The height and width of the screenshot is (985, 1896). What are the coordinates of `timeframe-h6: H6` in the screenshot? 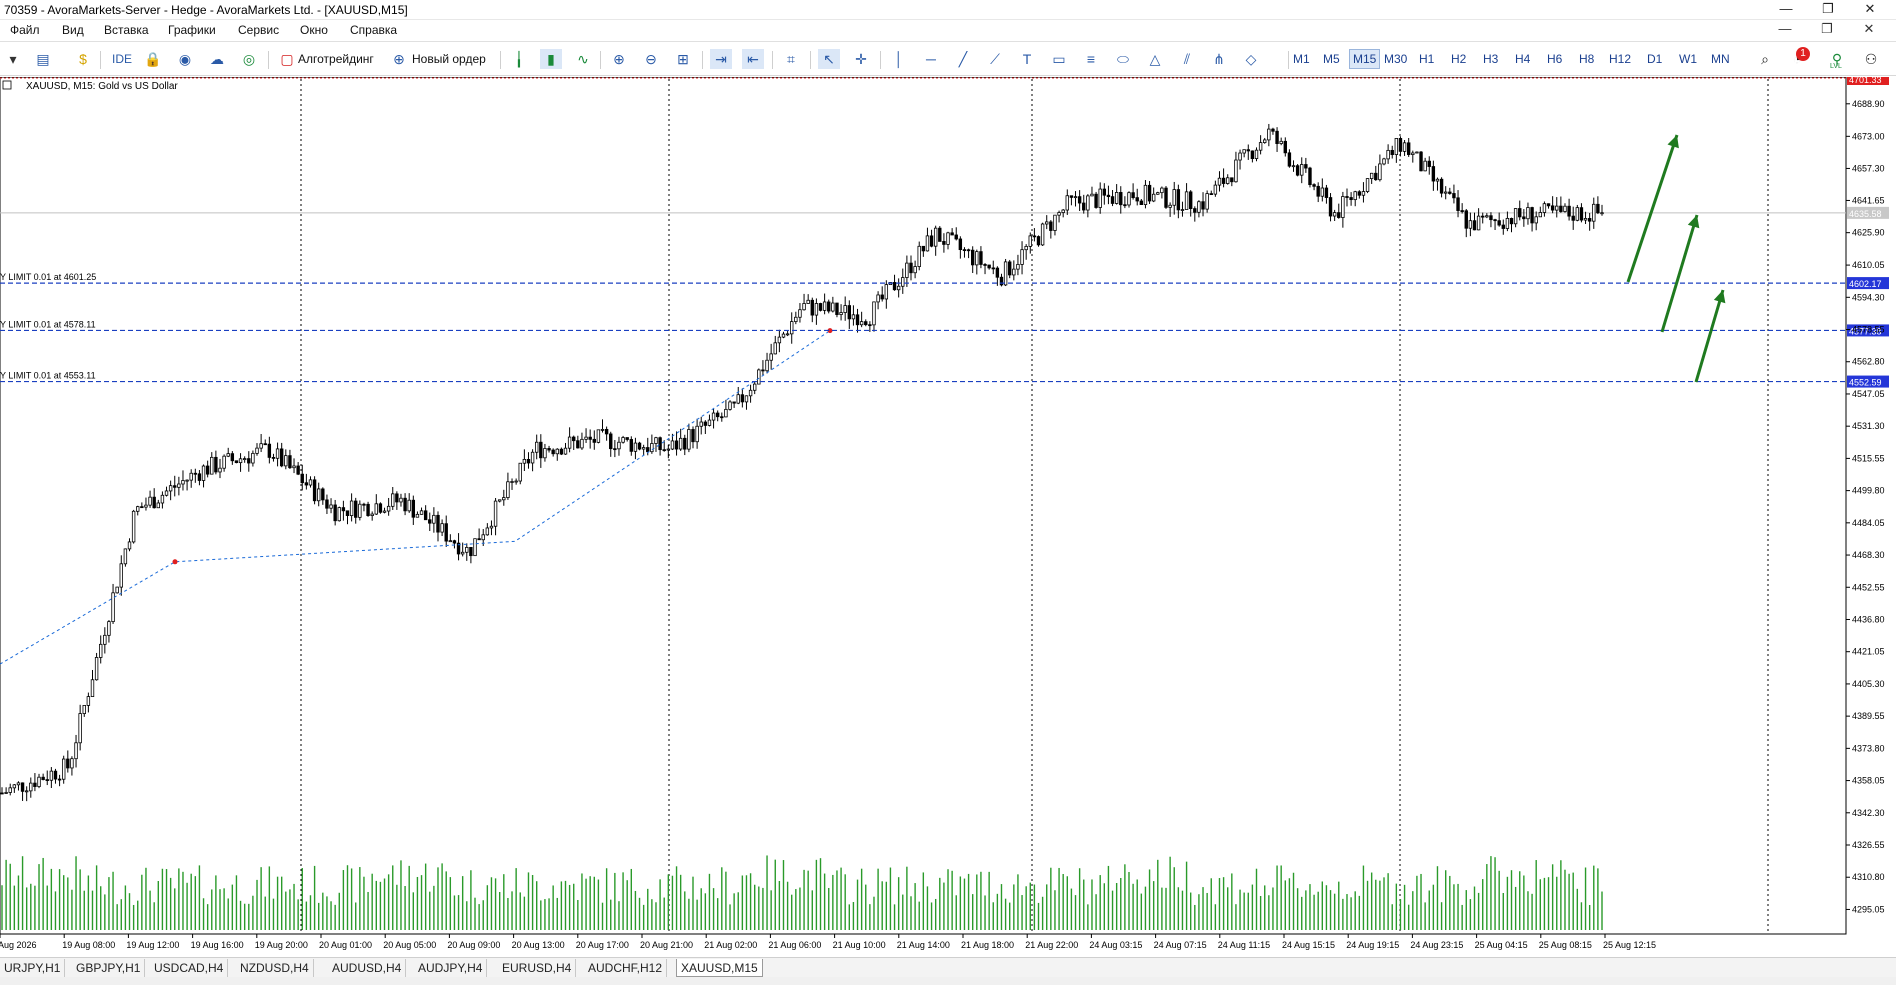 It's located at (1554, 59).